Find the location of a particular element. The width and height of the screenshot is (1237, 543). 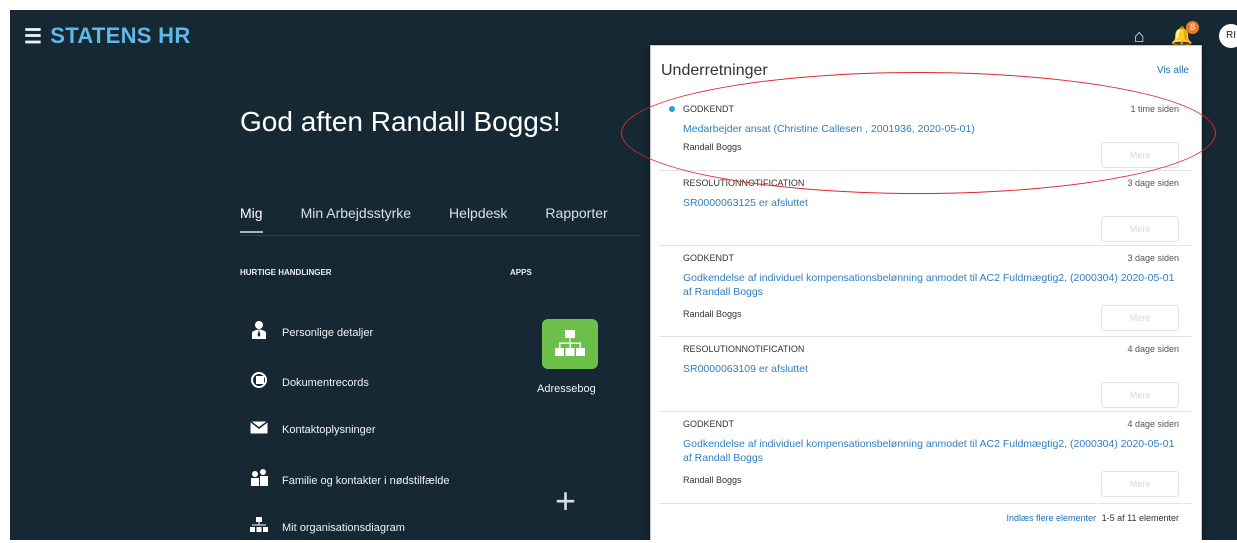

greeting: God aften Randall Boggs! is located at coordinates (400, 121).